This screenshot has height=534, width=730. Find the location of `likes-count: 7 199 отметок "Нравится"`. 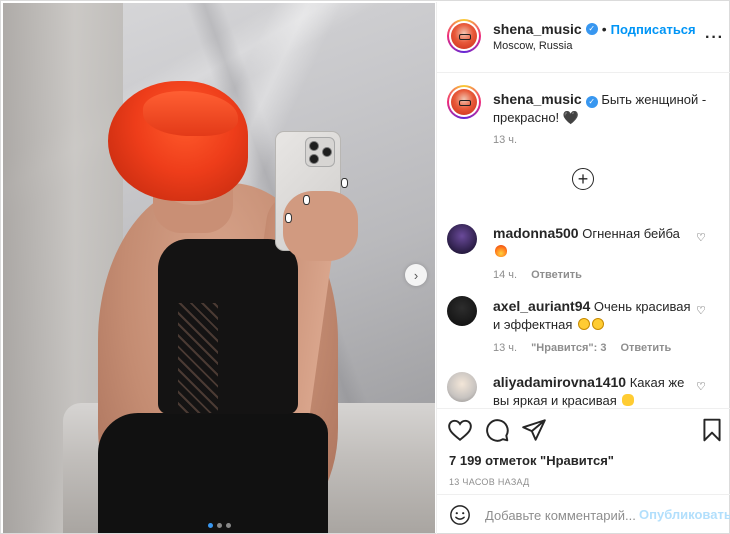

likes-count: 7 199 отметок "Нравится" is located at coordinates (531, 460).